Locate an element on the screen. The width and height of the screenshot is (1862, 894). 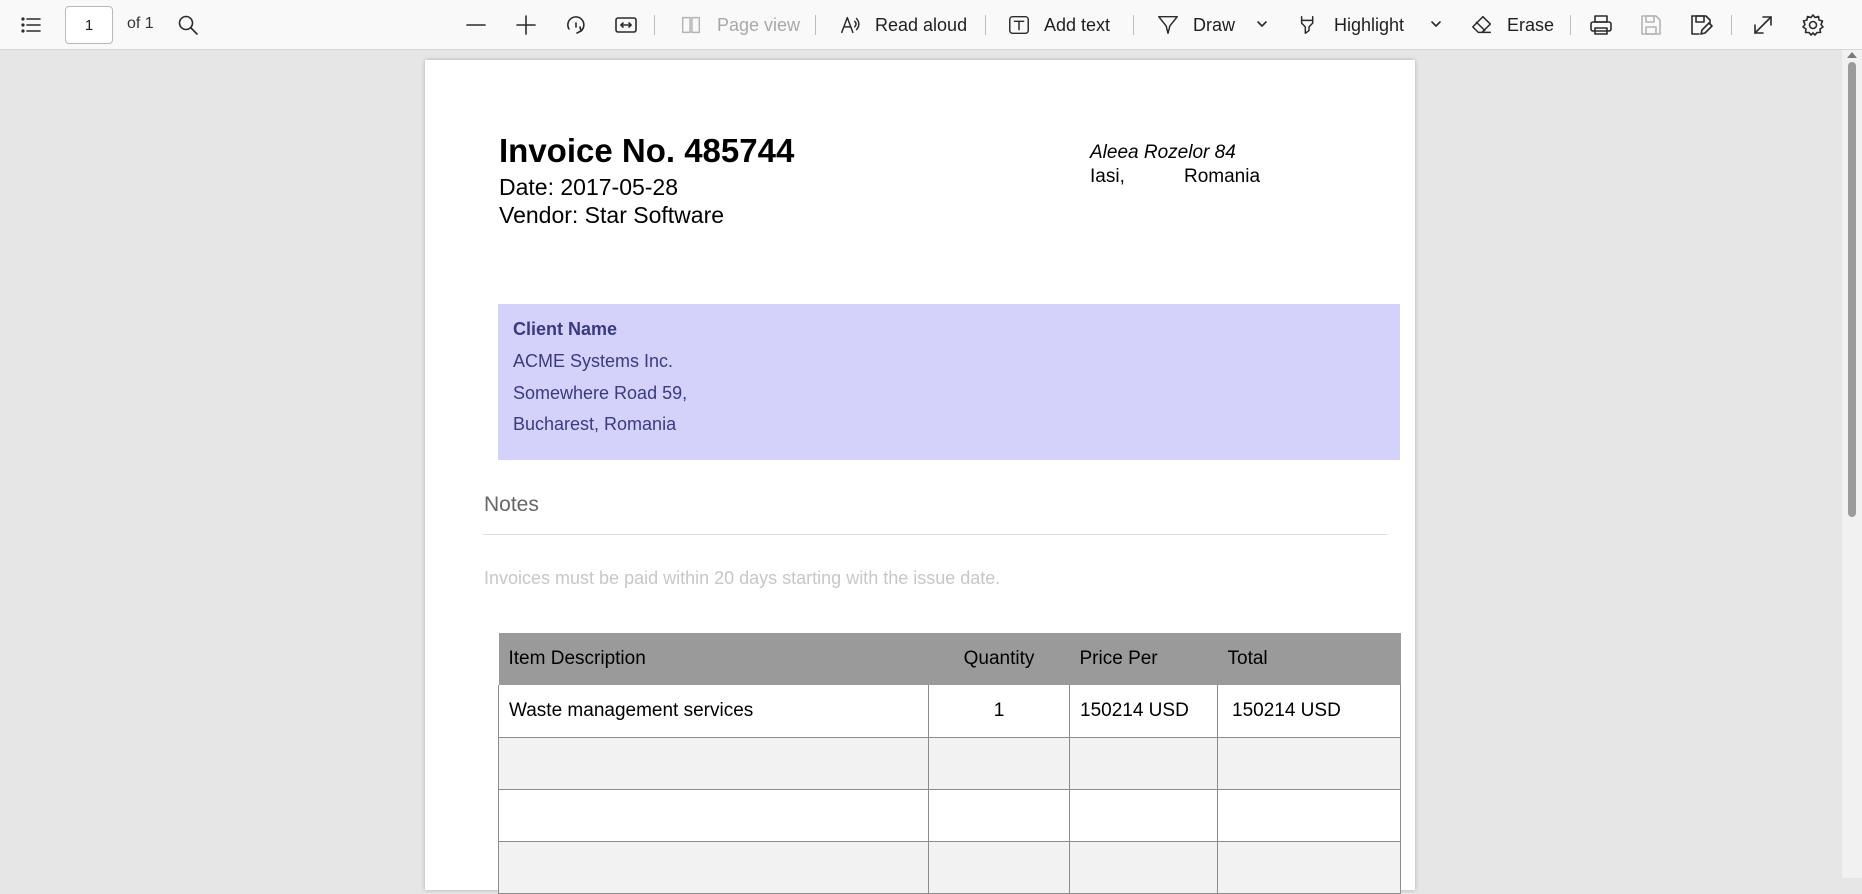
save-icon is located at coordinates (1651, 25).